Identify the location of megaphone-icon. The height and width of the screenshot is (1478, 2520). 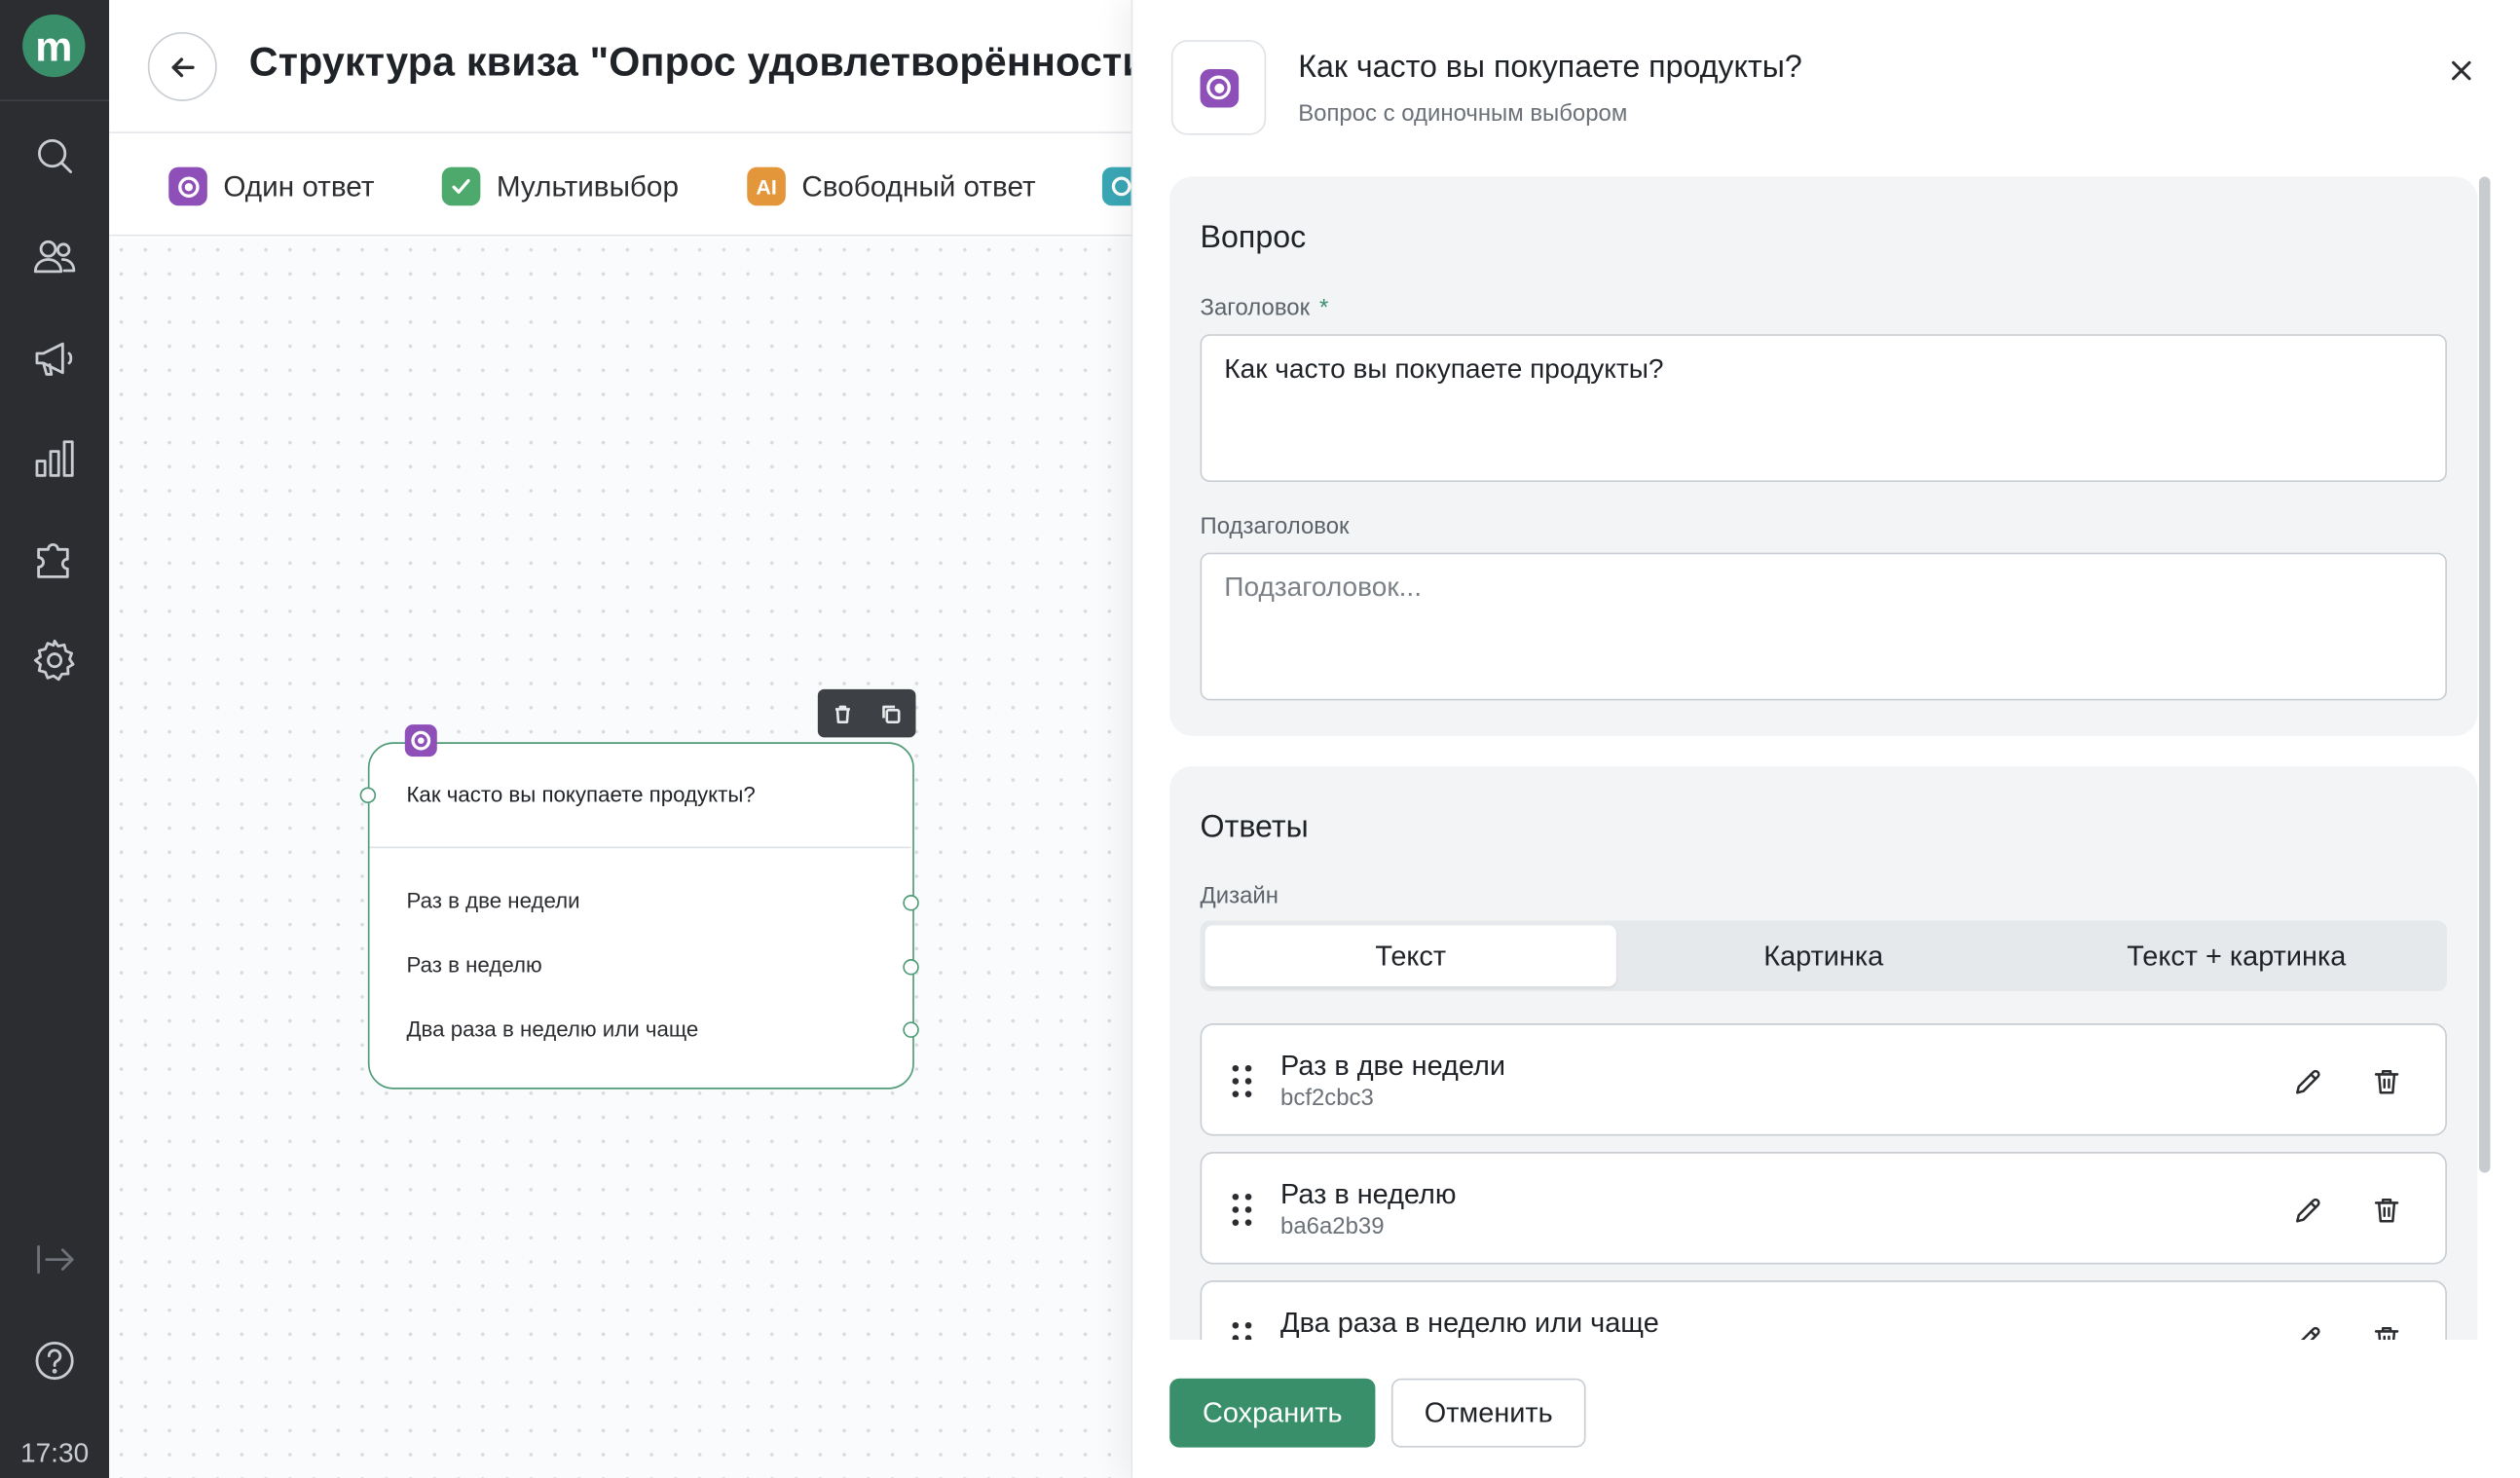
(54, 359).